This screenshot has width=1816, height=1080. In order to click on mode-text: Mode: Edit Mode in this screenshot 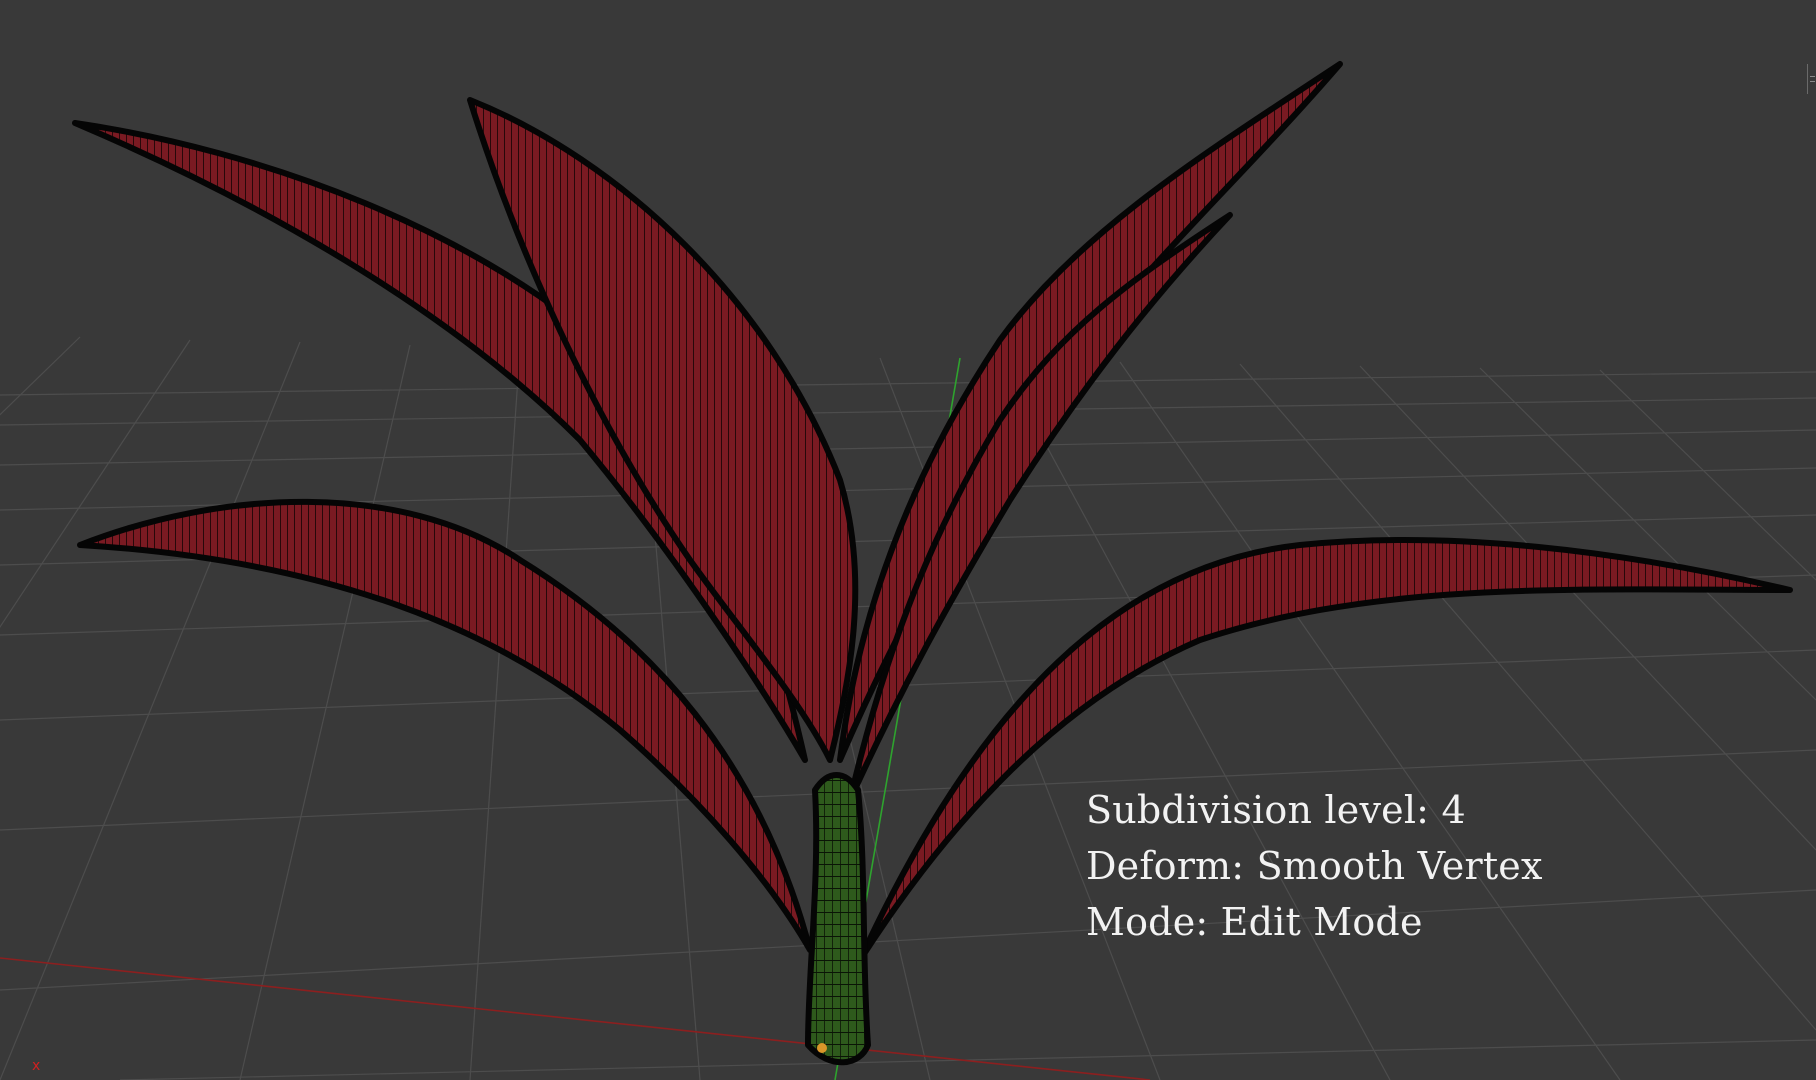, I will do `click(1254, 922)`.